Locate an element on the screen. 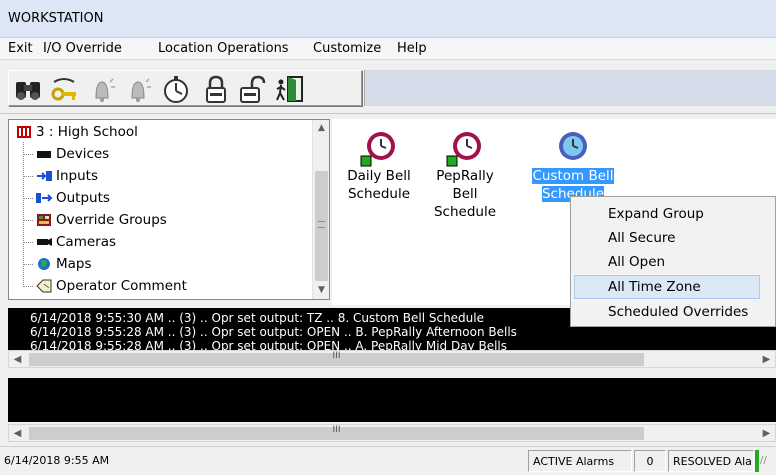 The width and height of the screenshot is (776, 475). menu-item-scheduled-overrides: Scheduled Overrides is located at coordinates (667, 312).